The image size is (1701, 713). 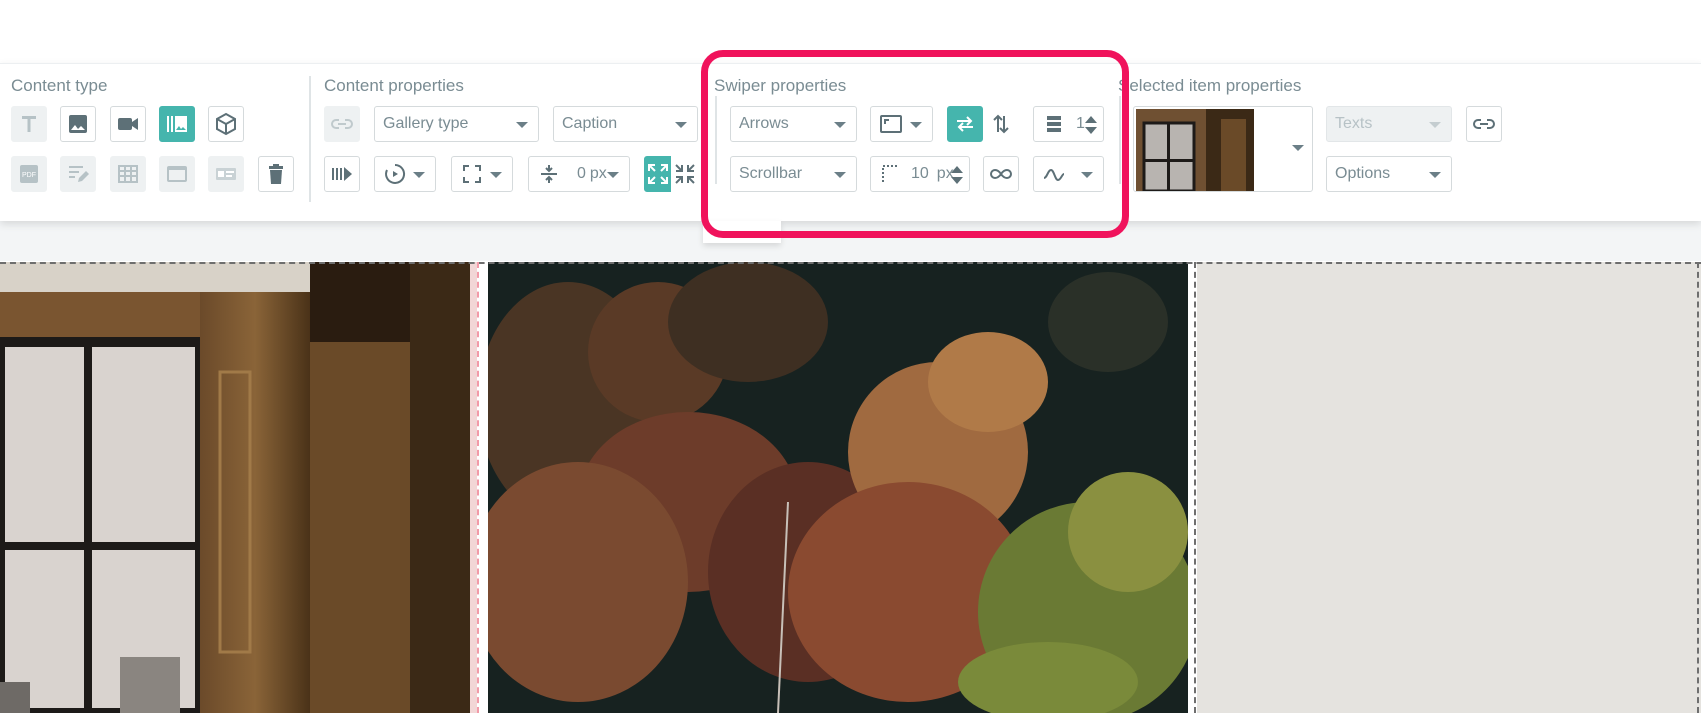 I want to click on form-type-button, so click(x=78, y=174).